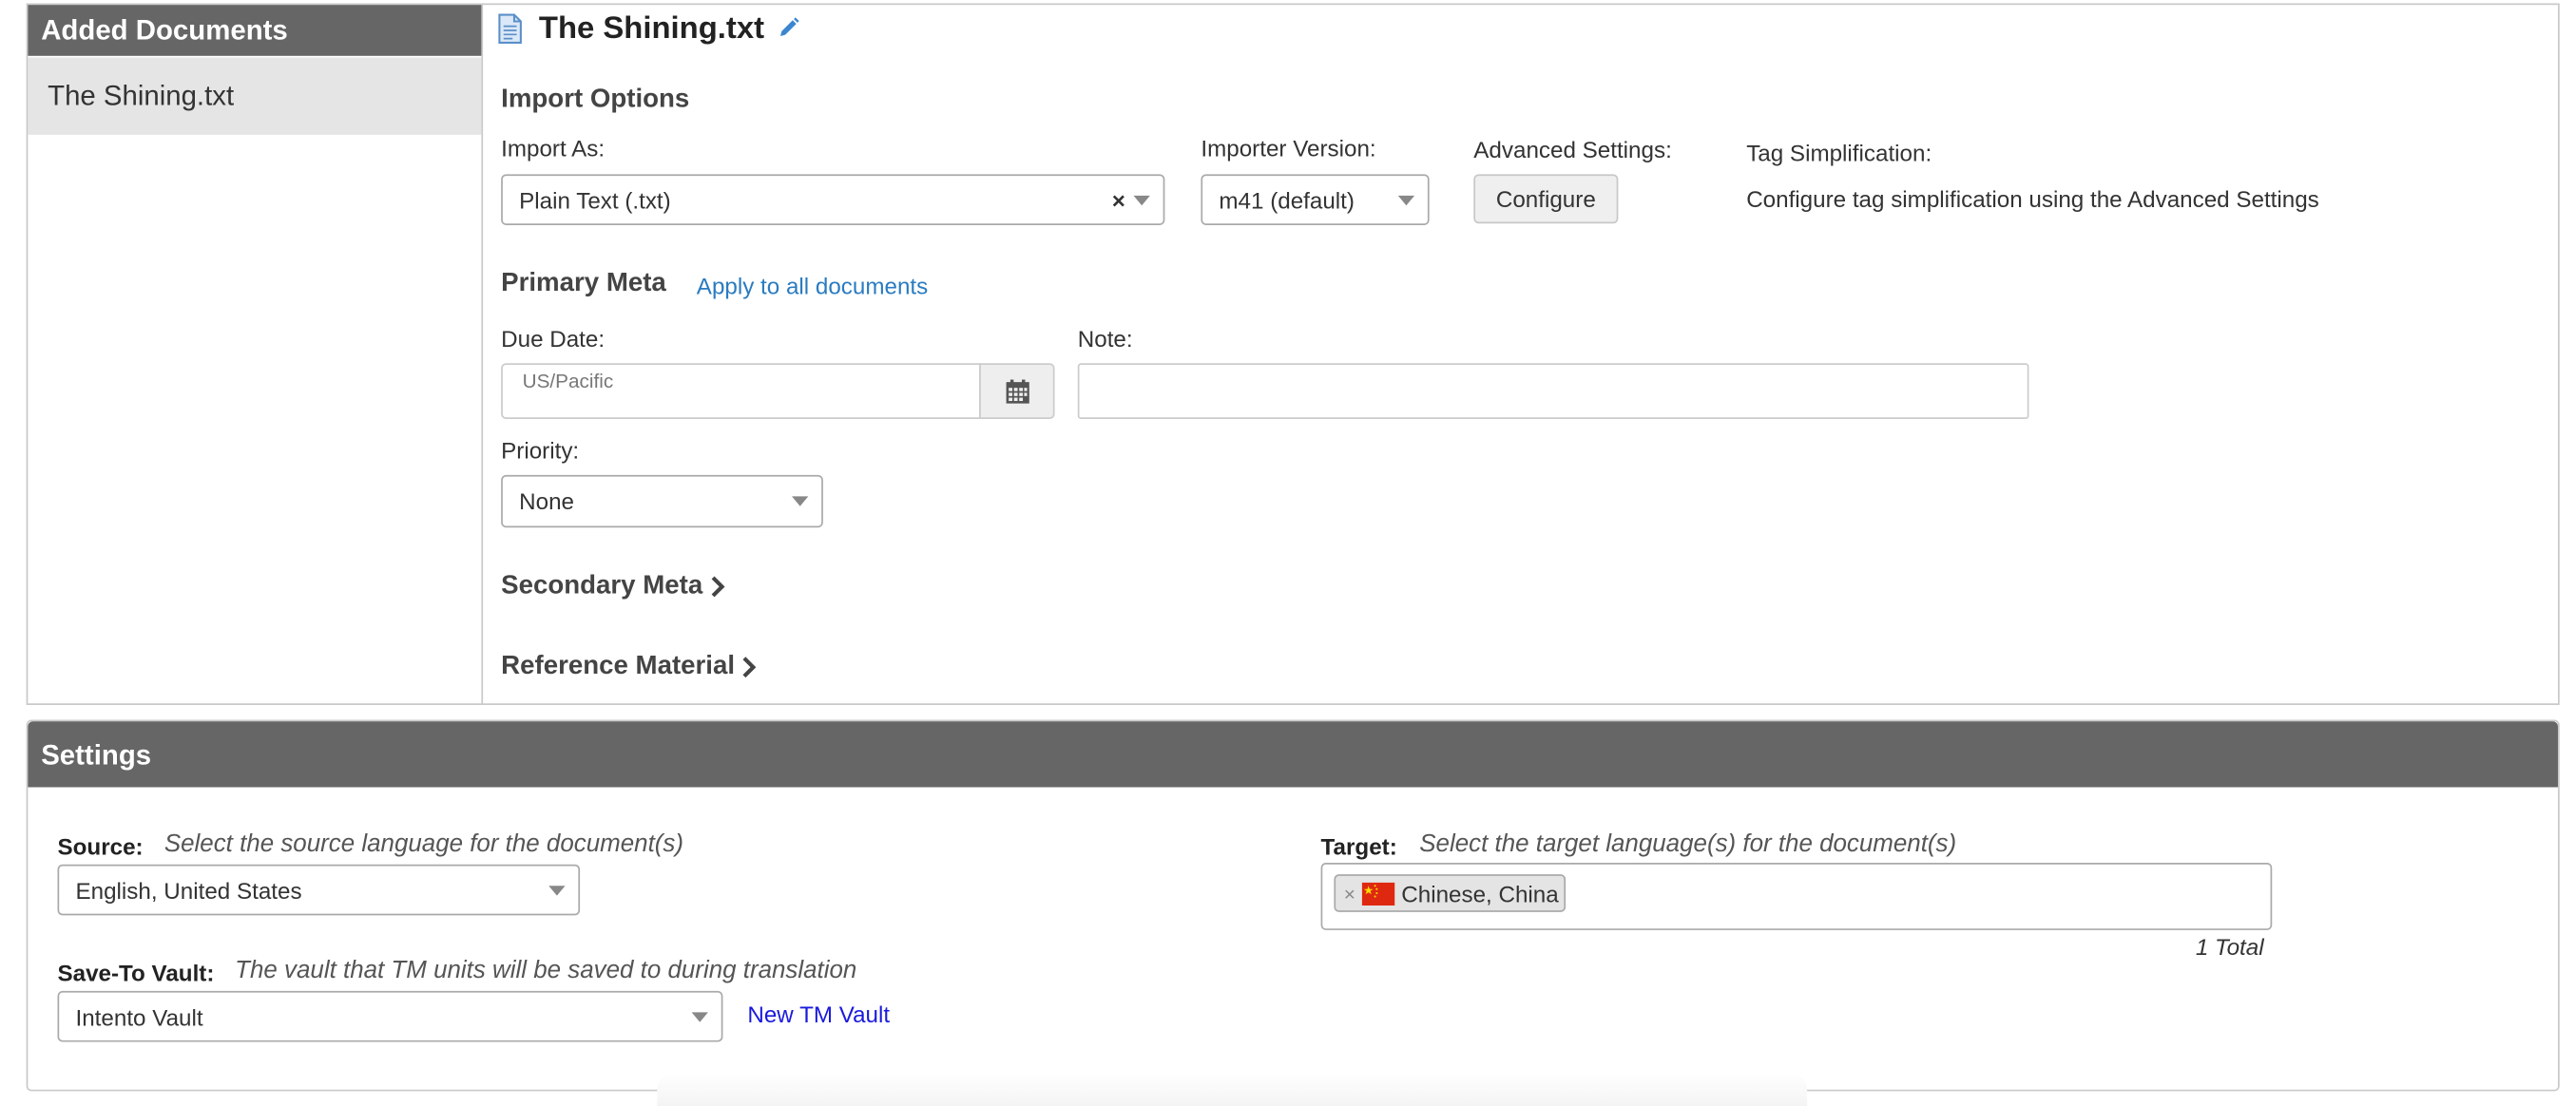  I want to click on calendar-icon, so click(1016, 390).